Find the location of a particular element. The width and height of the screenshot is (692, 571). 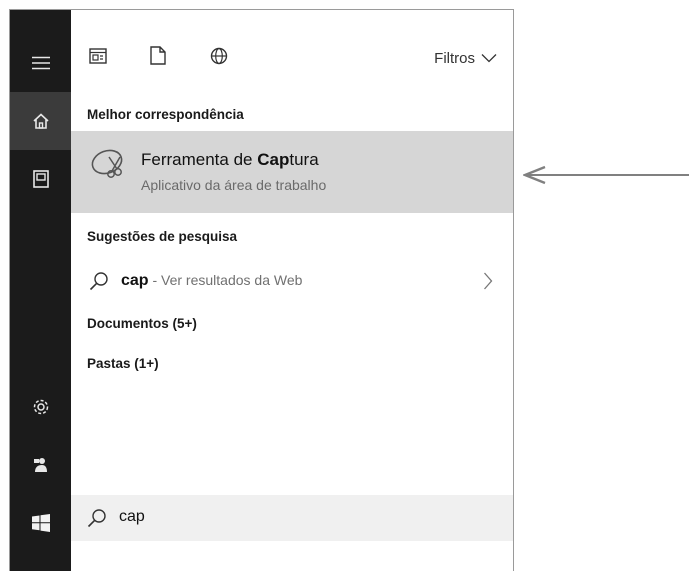

suggestion-query: cap is located at coordinates (135, 280).